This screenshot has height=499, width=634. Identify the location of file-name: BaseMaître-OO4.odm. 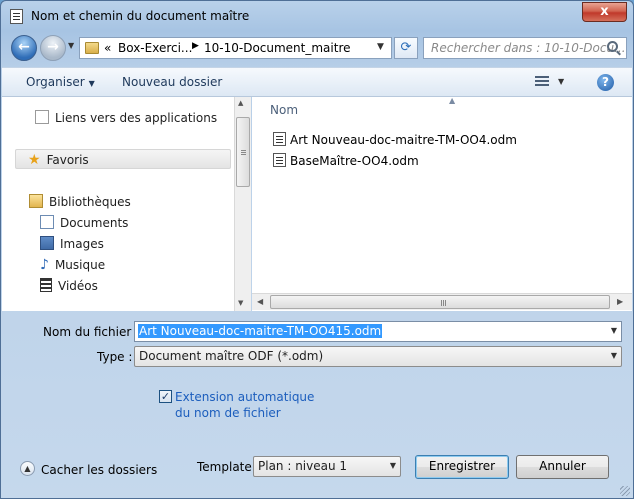
(354, 161).